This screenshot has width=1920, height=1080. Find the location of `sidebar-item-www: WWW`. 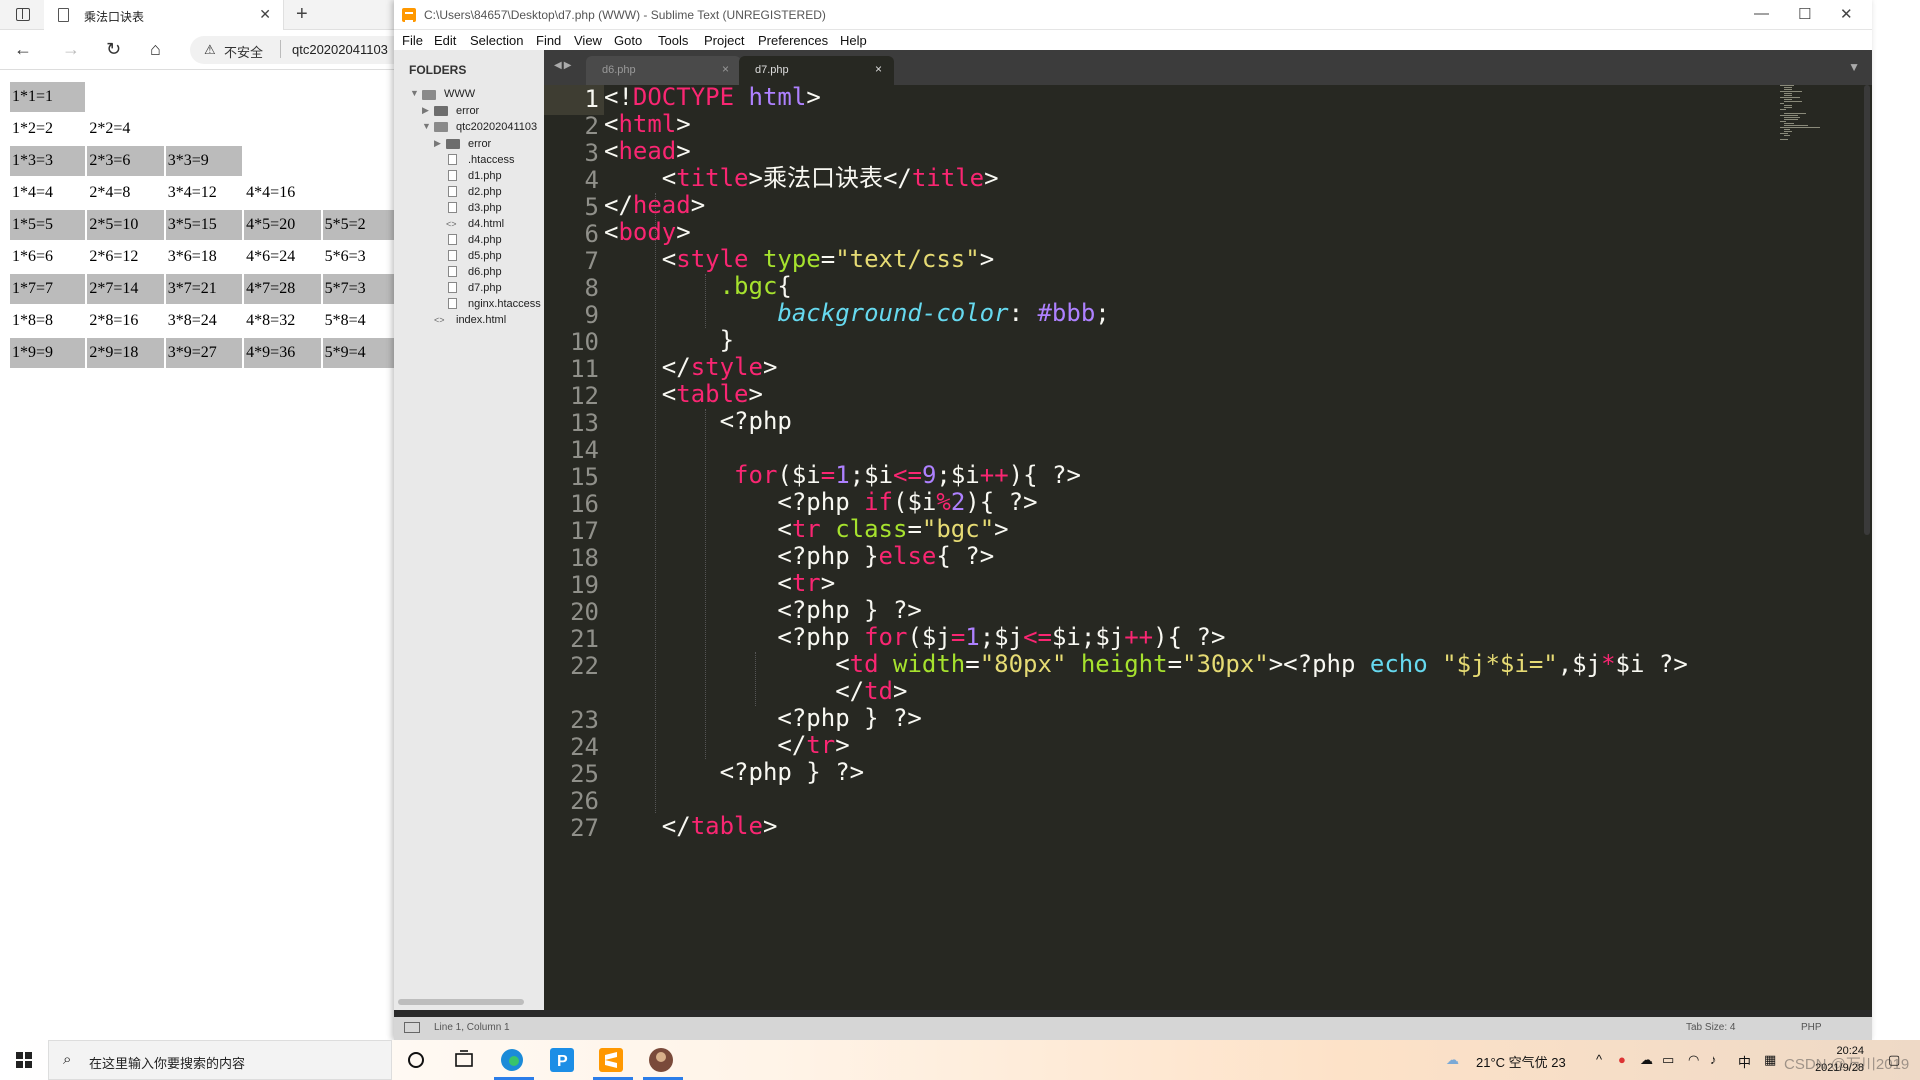

sidebar-item-www: WWW is located at coordinates (459, 94).